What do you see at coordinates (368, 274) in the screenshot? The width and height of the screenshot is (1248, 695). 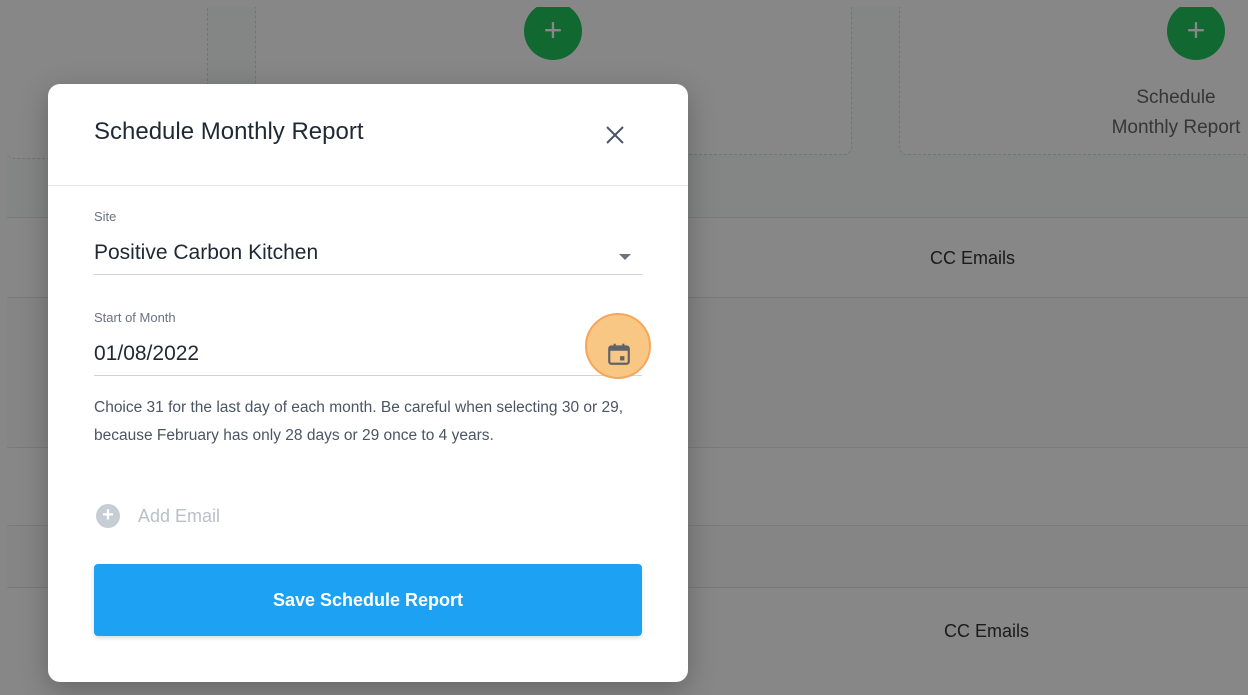 I see `site-underline` at bounding box center [368, 274].